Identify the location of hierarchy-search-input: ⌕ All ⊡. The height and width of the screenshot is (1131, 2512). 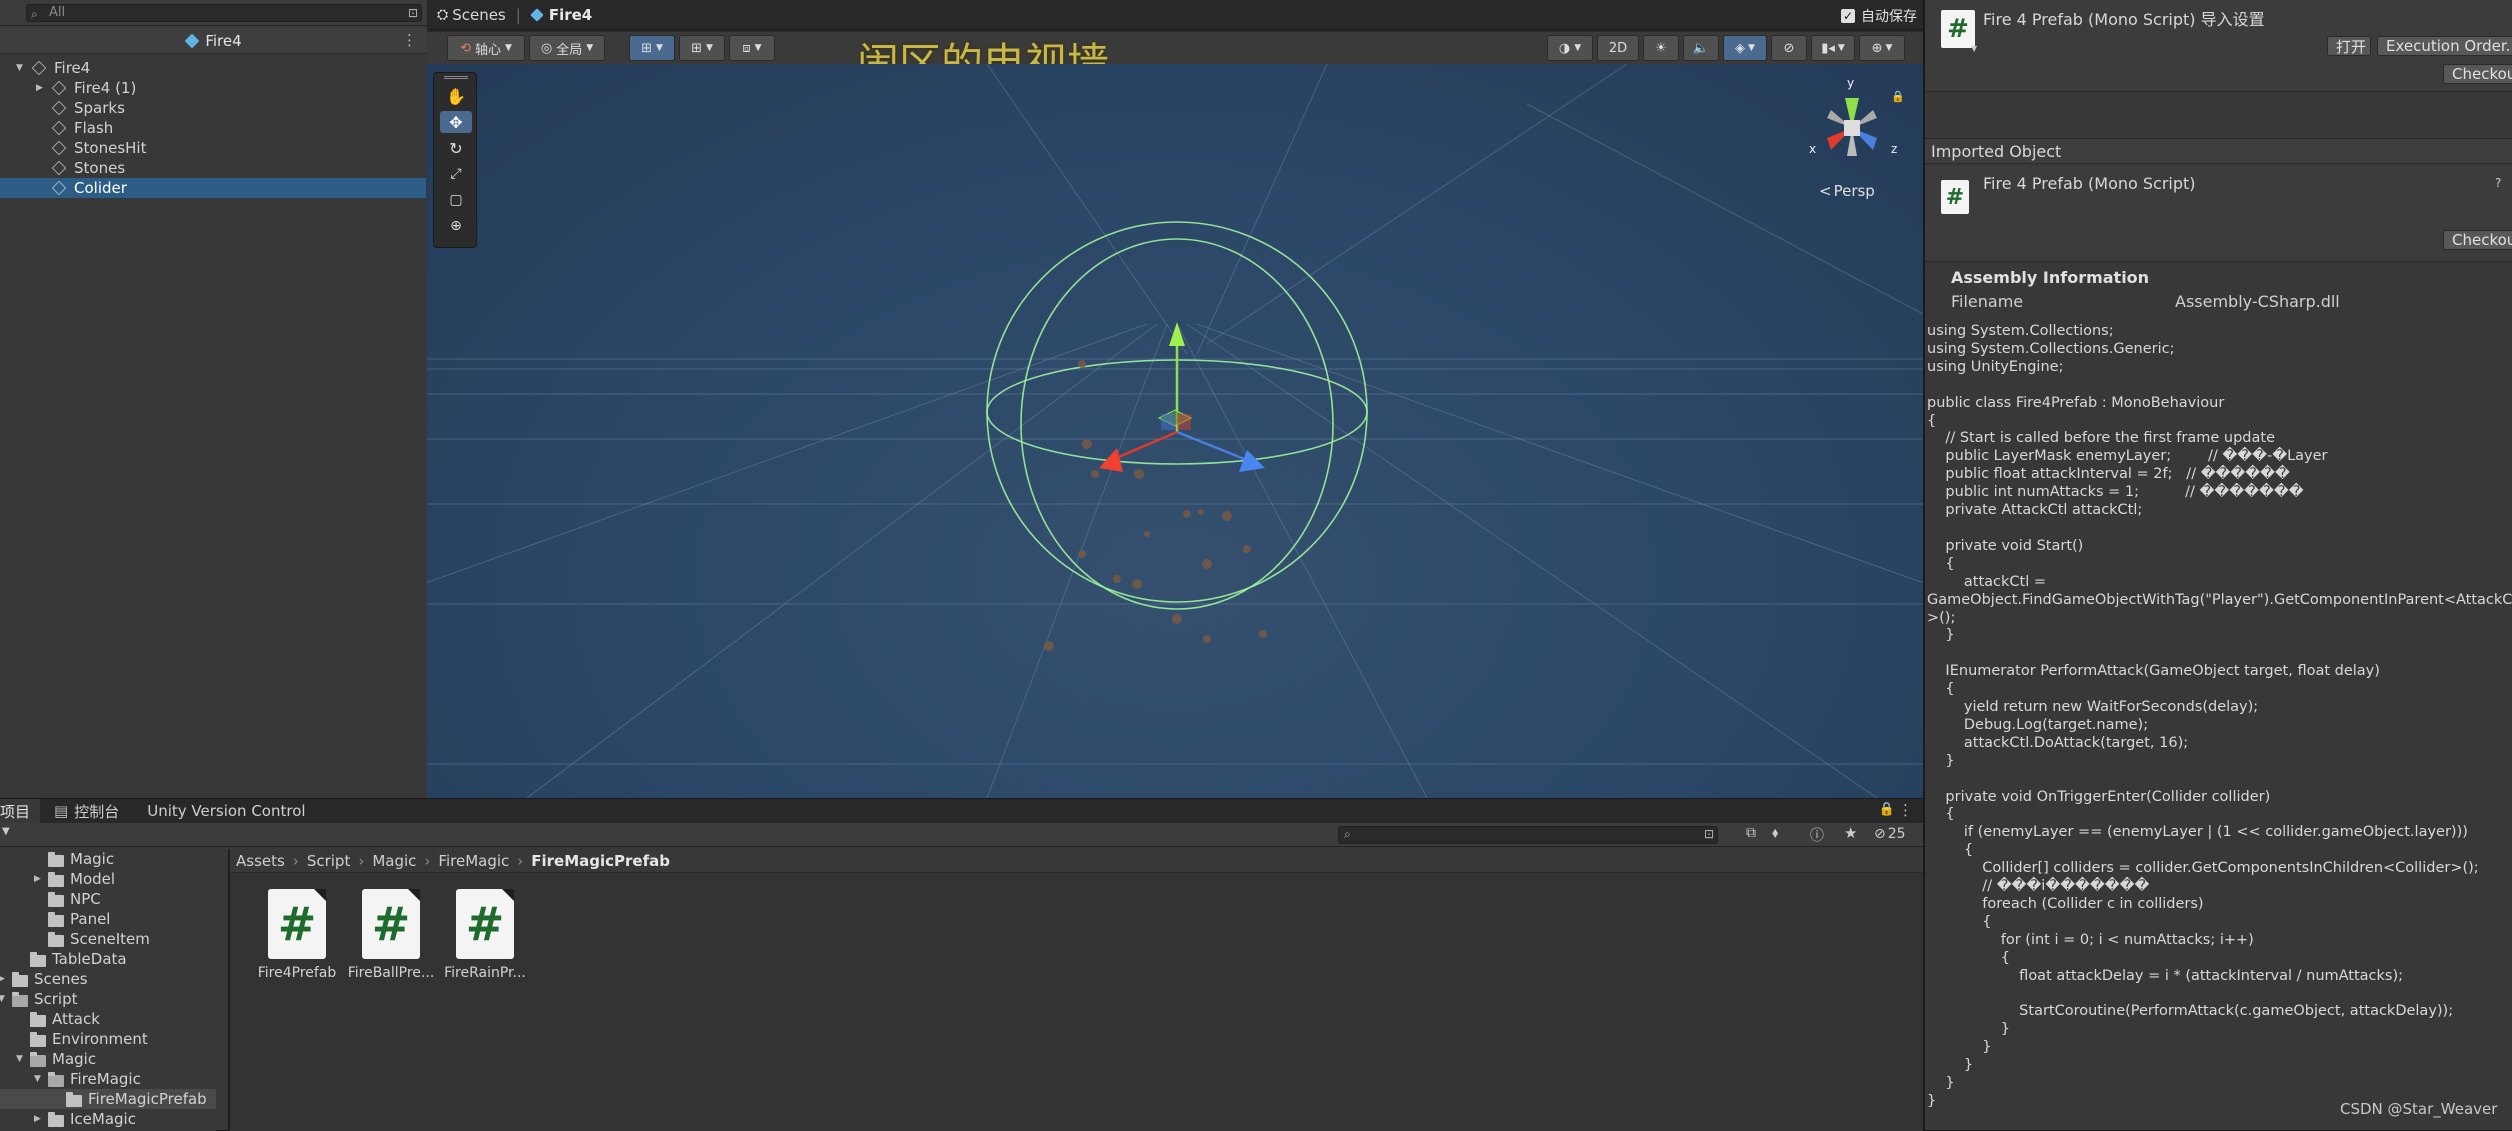
(224, 13).